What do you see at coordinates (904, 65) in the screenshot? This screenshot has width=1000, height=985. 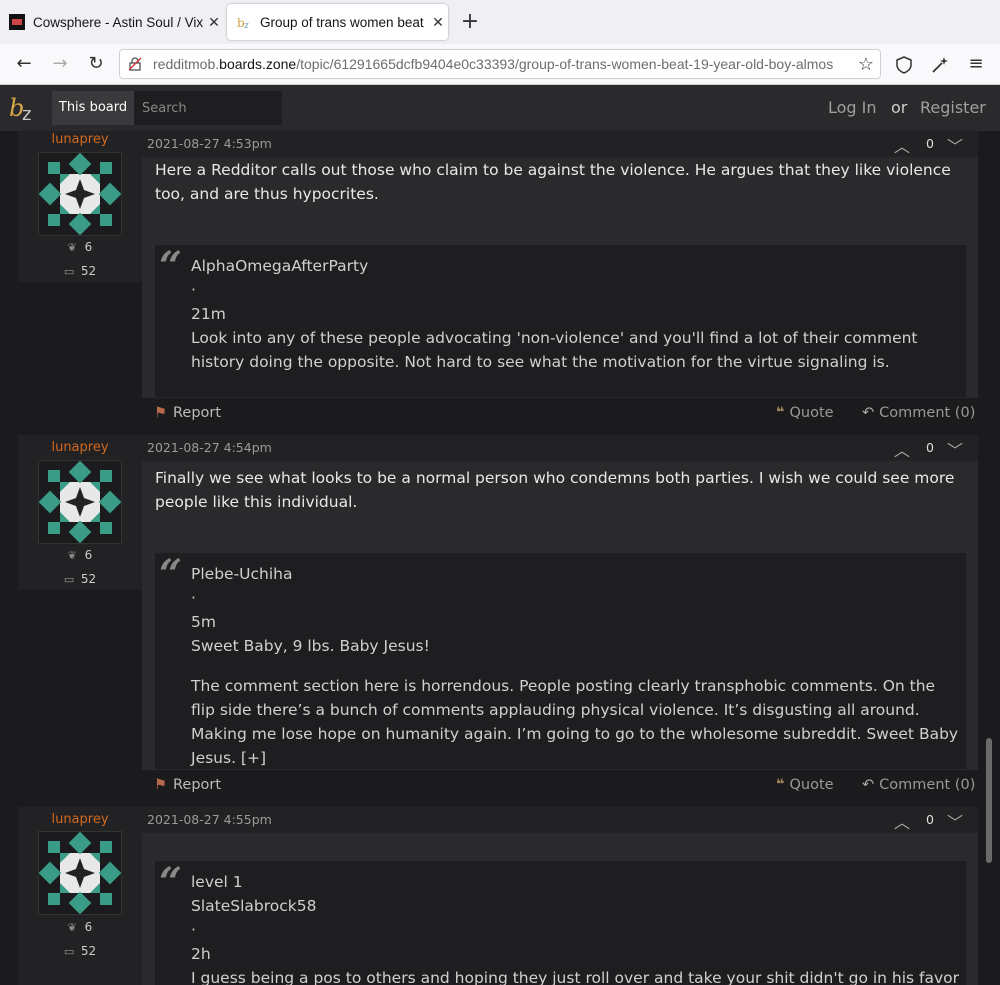 I see `shield-icon` at bounding box center [904, 65].